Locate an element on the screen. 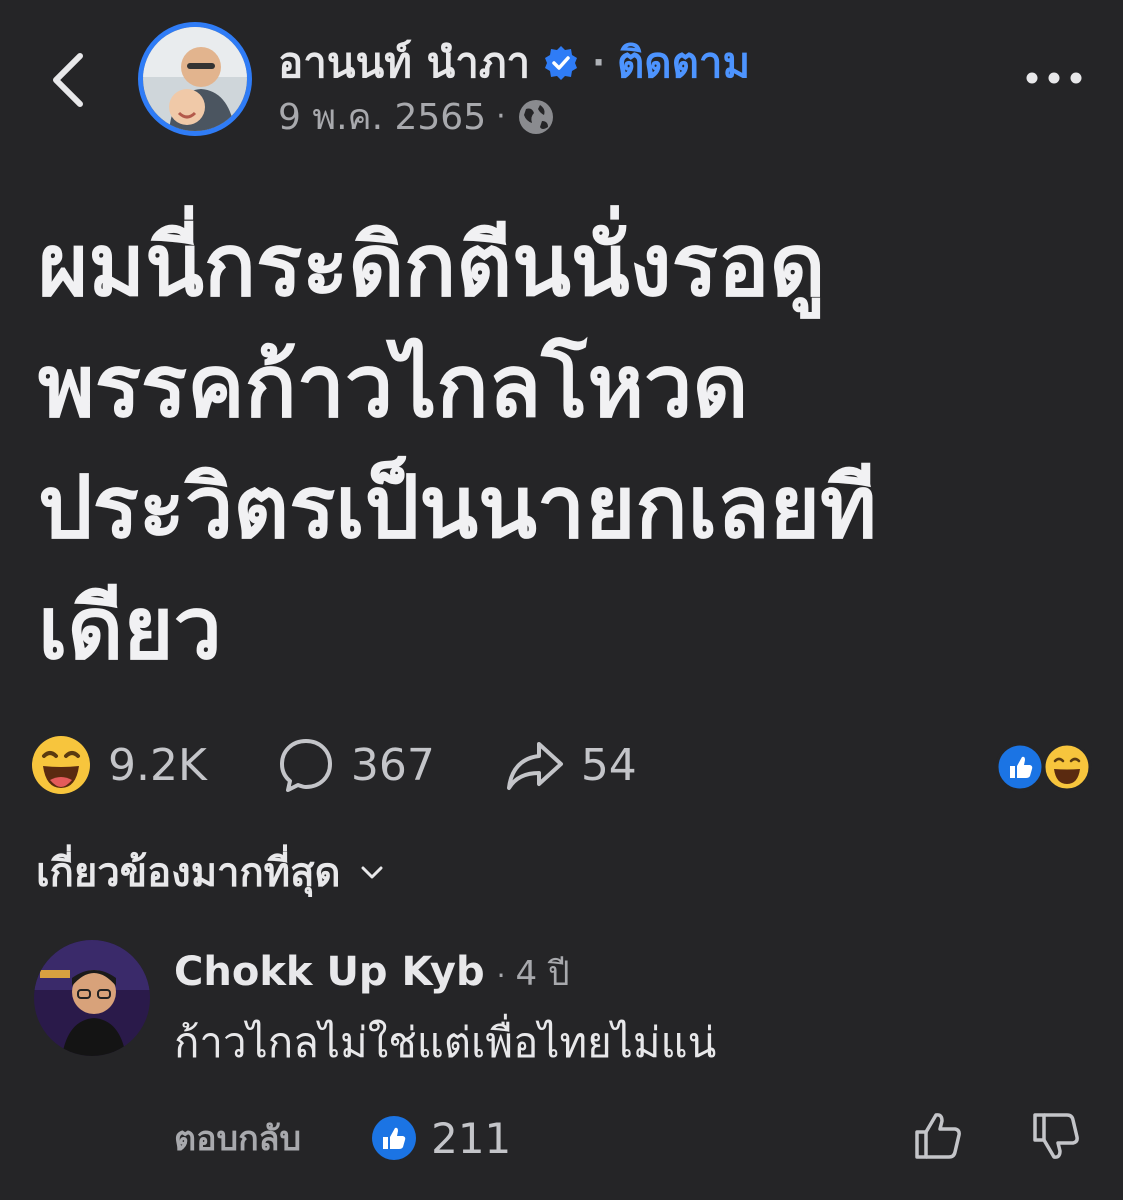 The width and height of the screenshot is (1123, 1200). sort-label: เกี่ยวข้องมากที่สุด is located at coordinates (188, 873).